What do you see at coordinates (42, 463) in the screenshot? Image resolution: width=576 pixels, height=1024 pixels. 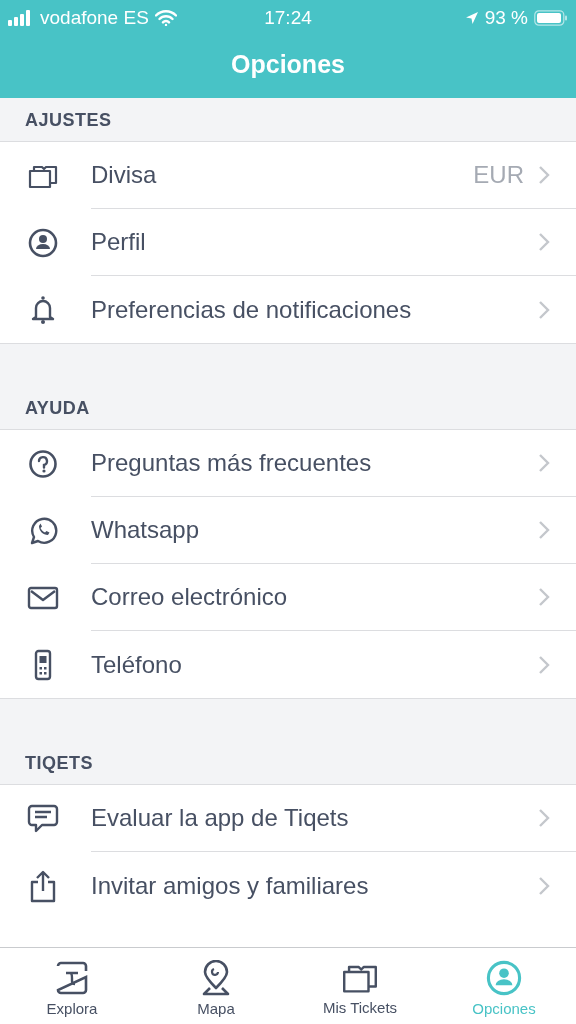 I see `question-icon` at bounding box center [42, 463].